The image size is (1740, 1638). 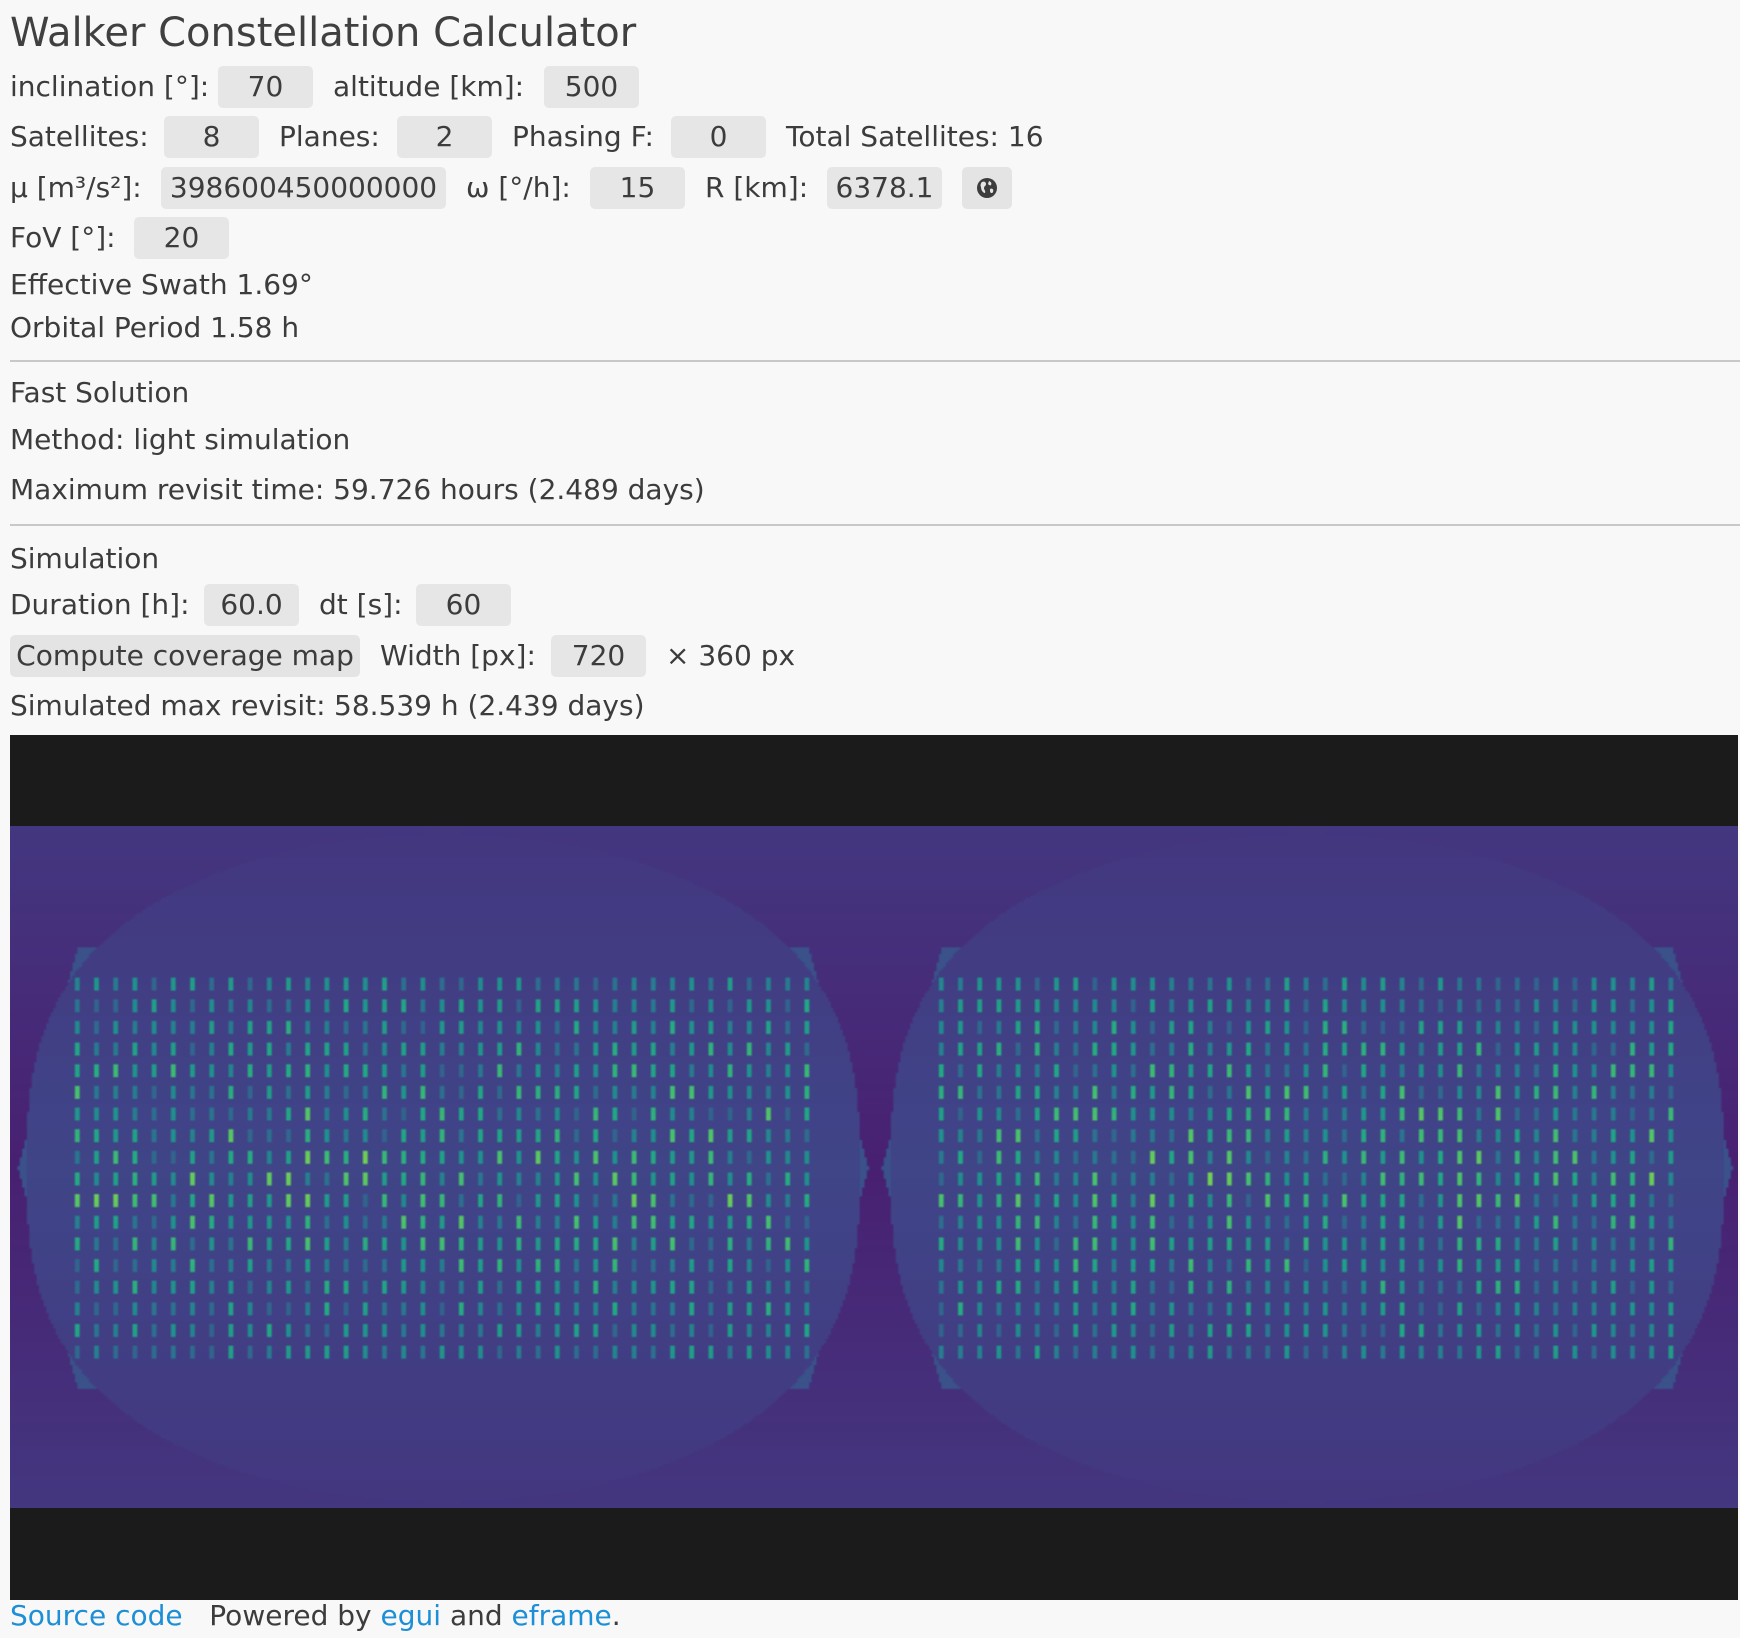 What do you see at coordinates (884, 188) in the screenshot?
I see `radius-input: 6378.1` at bounding box center [884, 188].